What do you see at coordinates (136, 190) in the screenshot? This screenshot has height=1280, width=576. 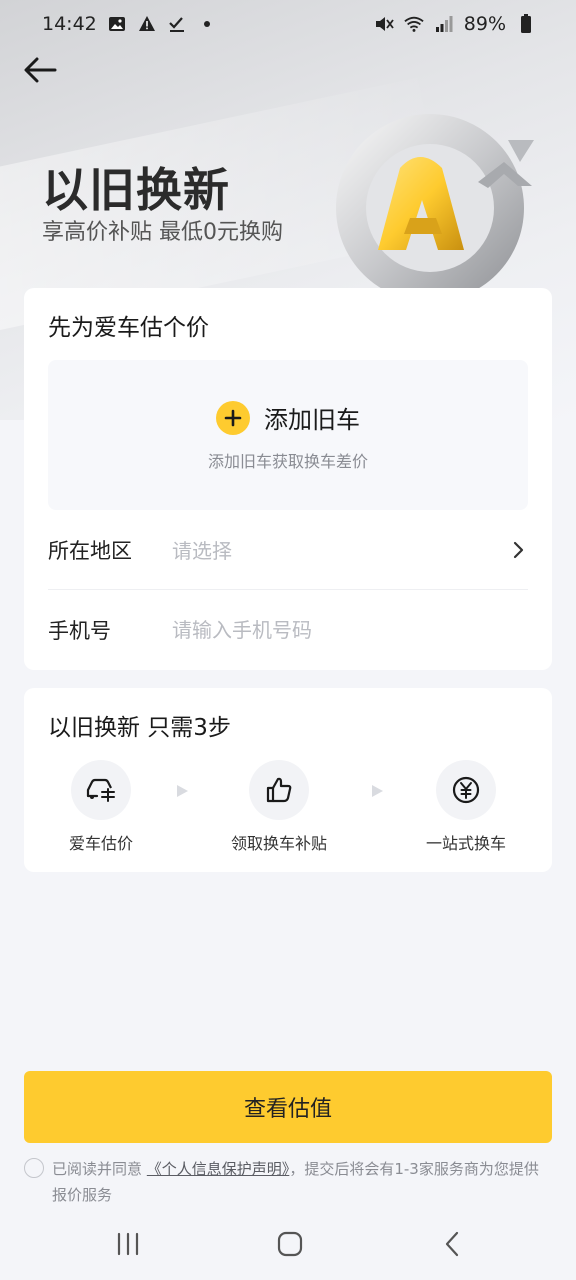 I see `hero-title: 以旧换新` at bounding box center [136, 190].